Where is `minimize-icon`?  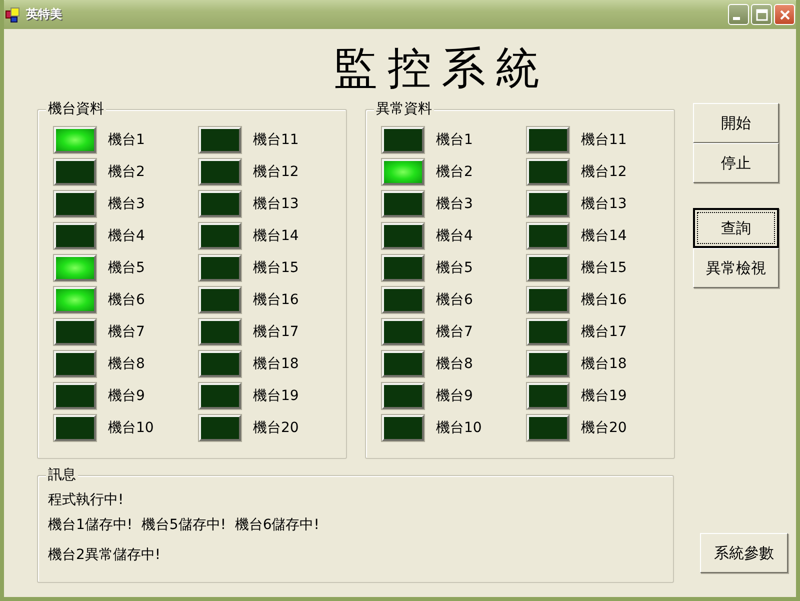 minimize-icon is located at coordinates (736, 18).